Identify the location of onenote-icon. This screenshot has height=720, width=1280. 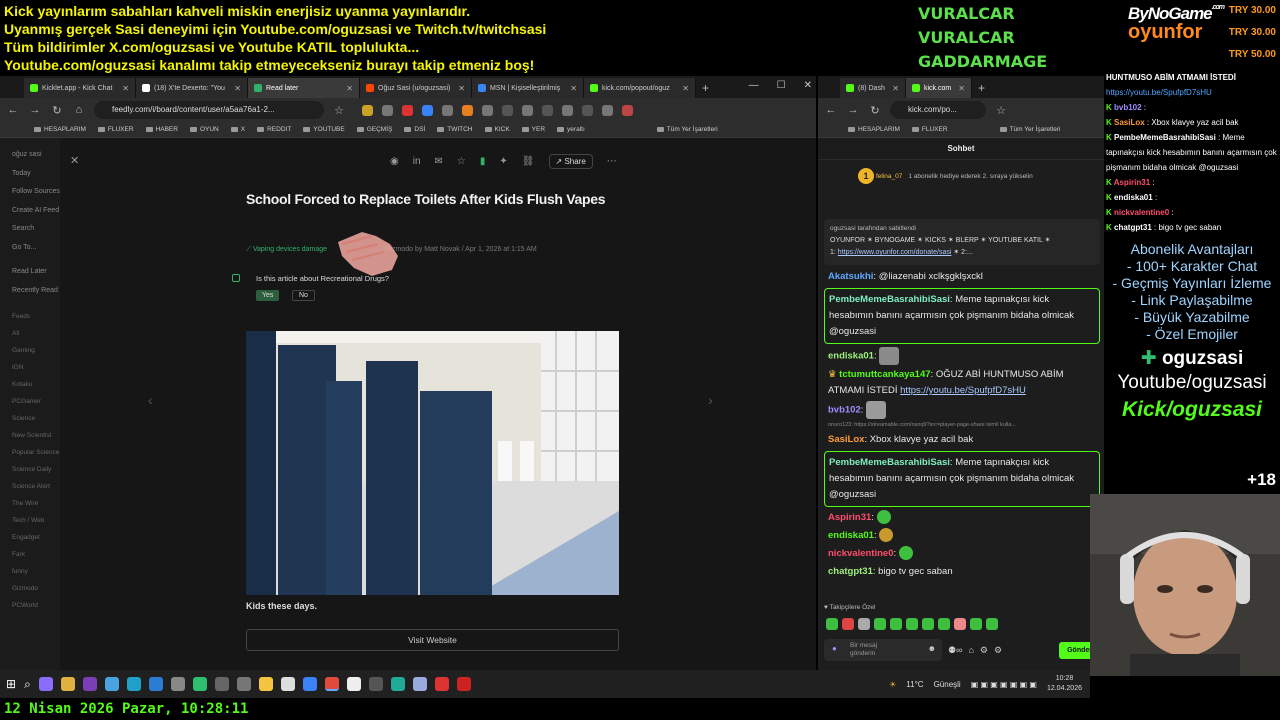
(89, 684).